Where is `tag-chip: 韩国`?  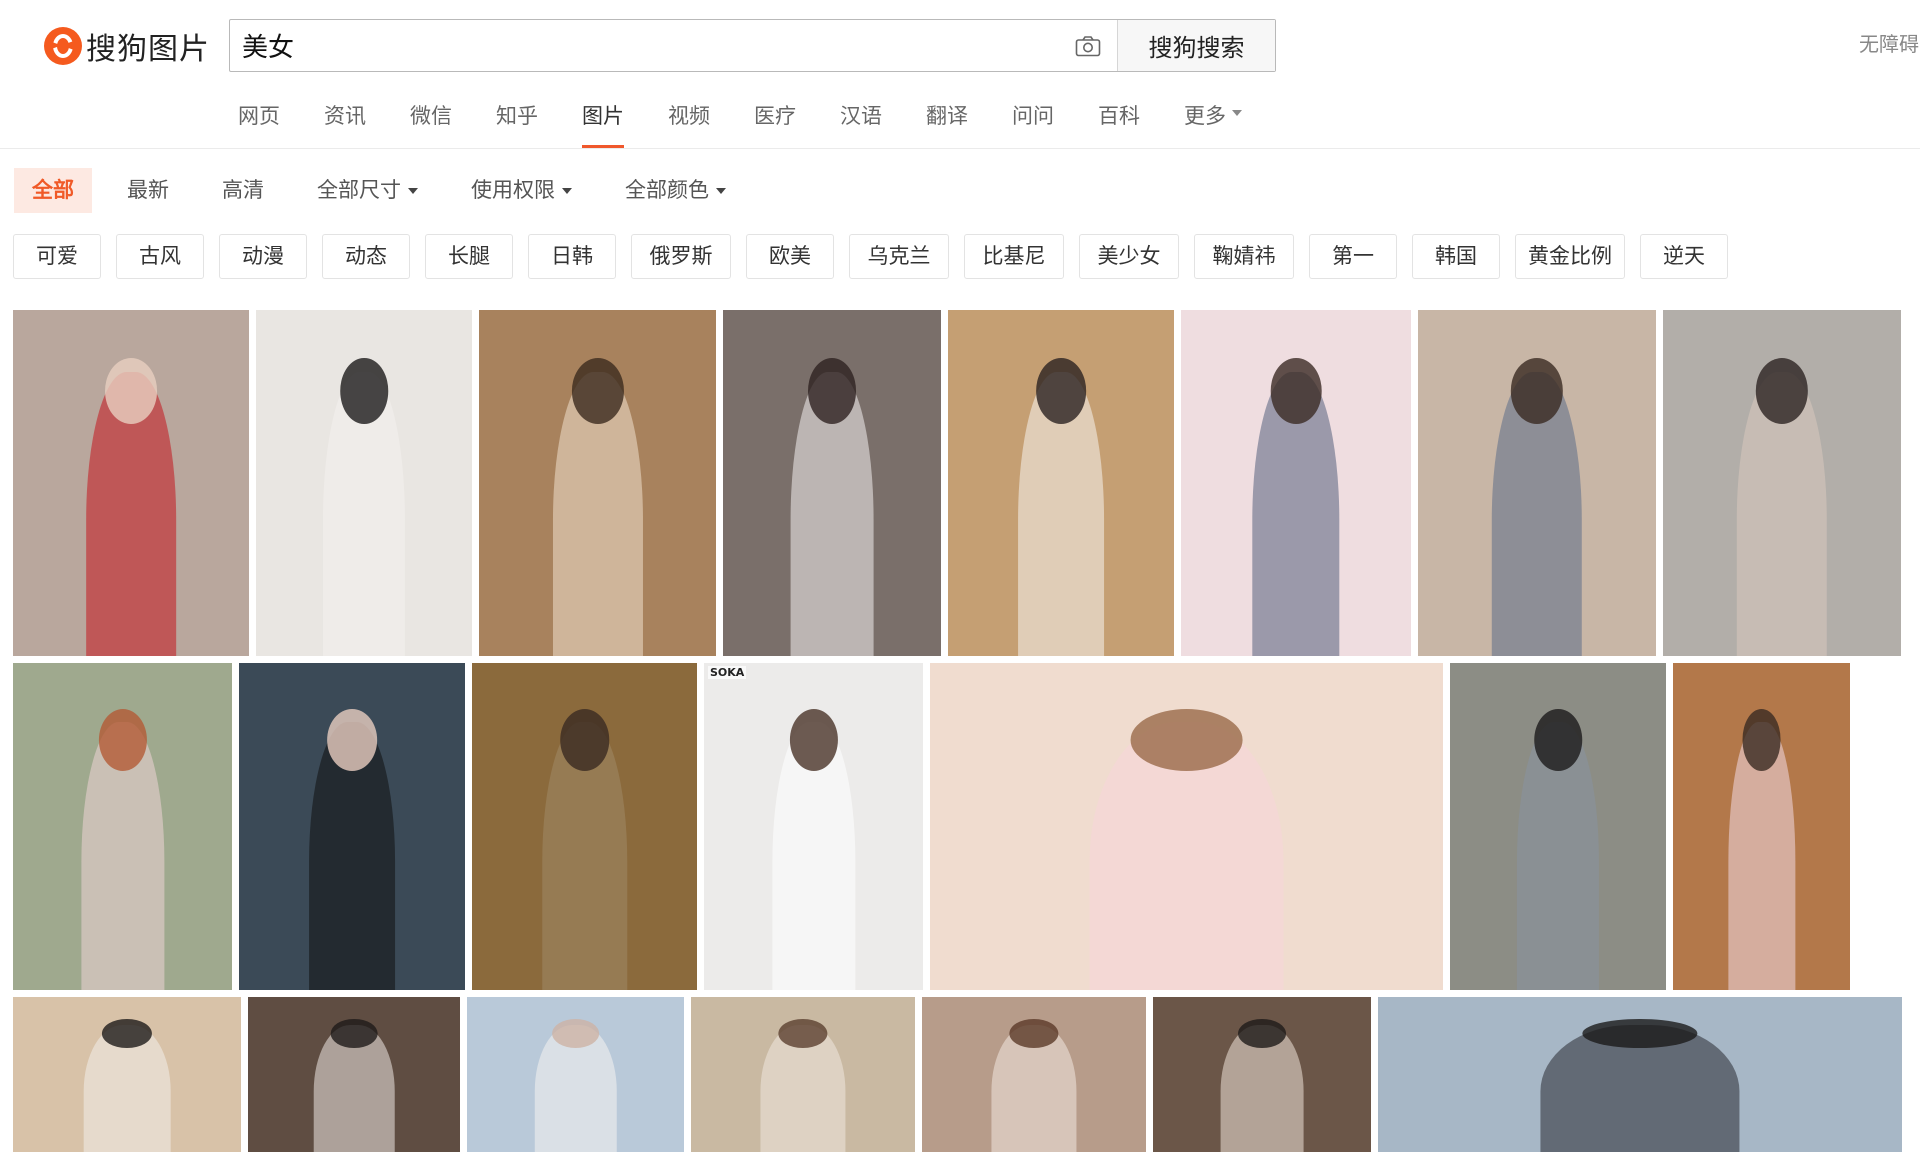
tag-chip: 韩国 is located at coordinates (1456, 256).